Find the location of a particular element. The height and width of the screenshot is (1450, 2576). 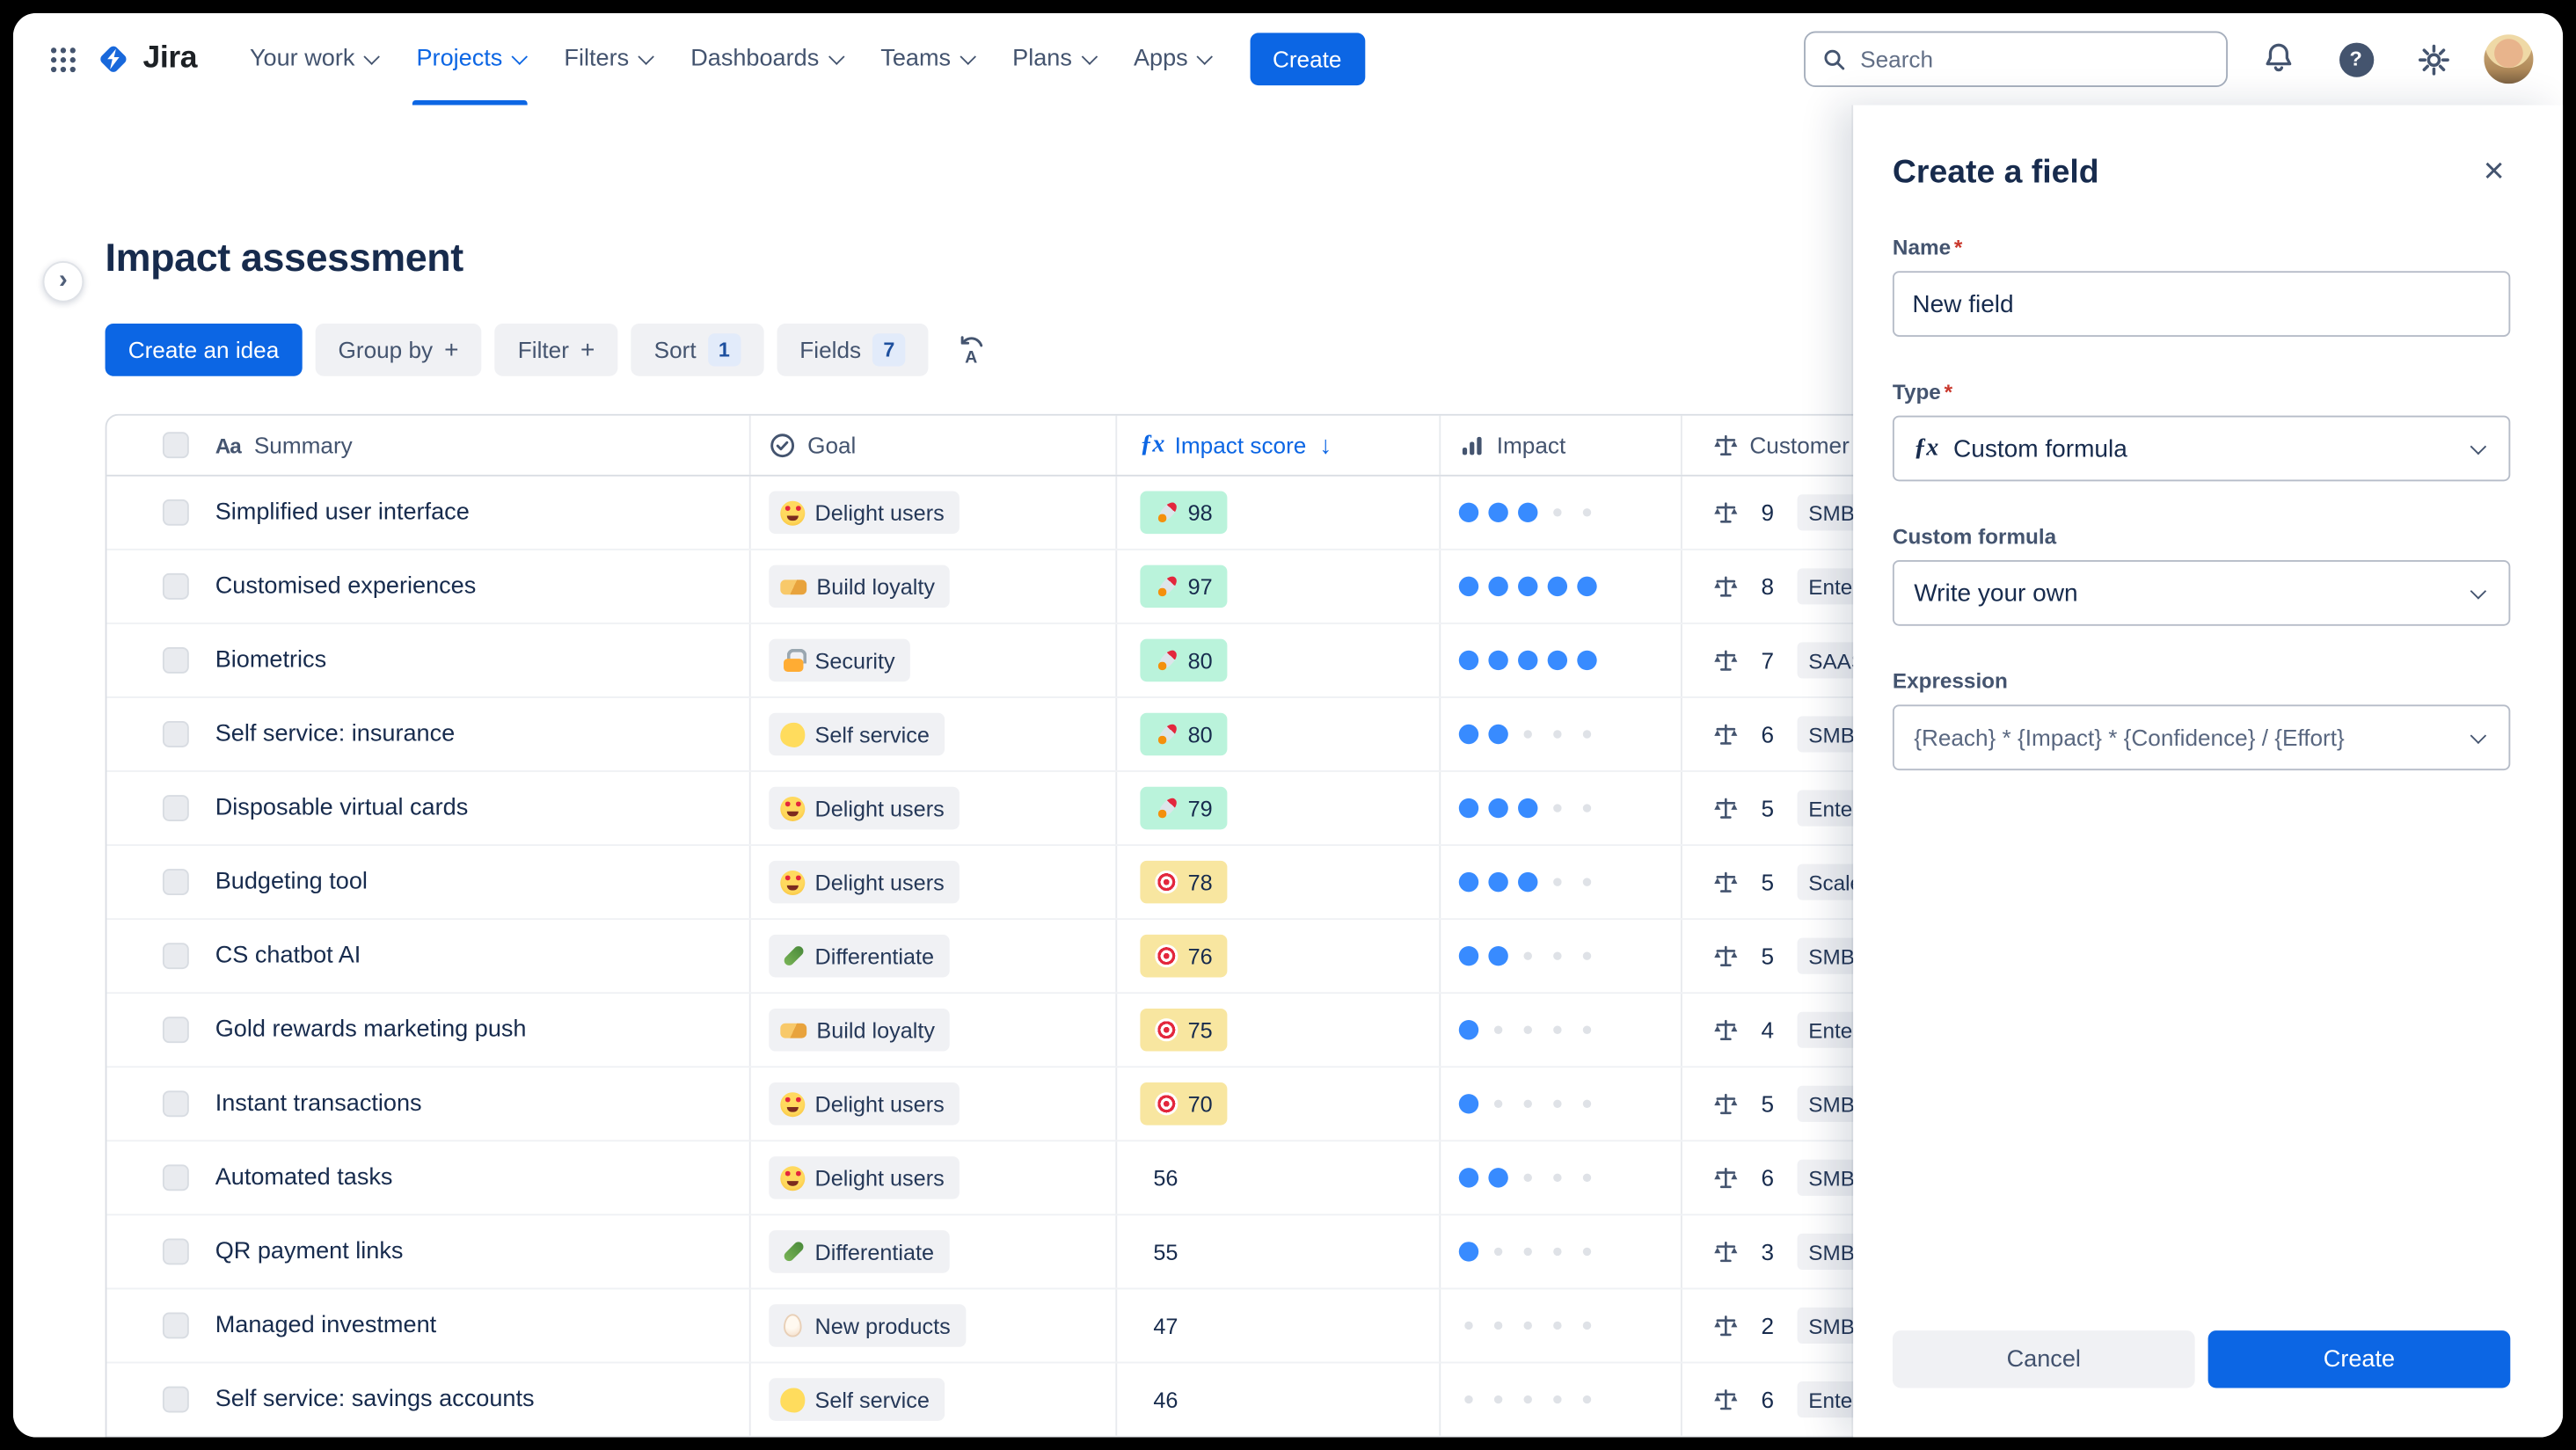

nav-item-your-work: Your work is located at coordinates (314, 60).